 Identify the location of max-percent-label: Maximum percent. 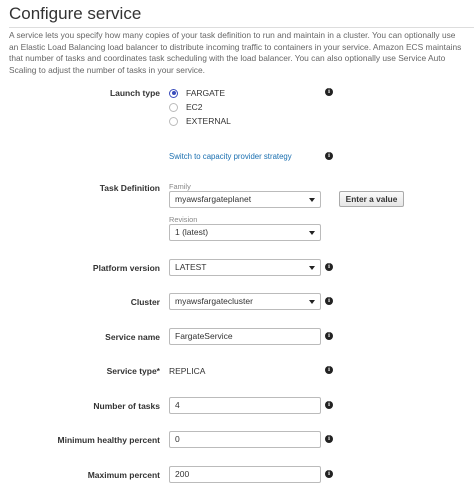
(123, 475).